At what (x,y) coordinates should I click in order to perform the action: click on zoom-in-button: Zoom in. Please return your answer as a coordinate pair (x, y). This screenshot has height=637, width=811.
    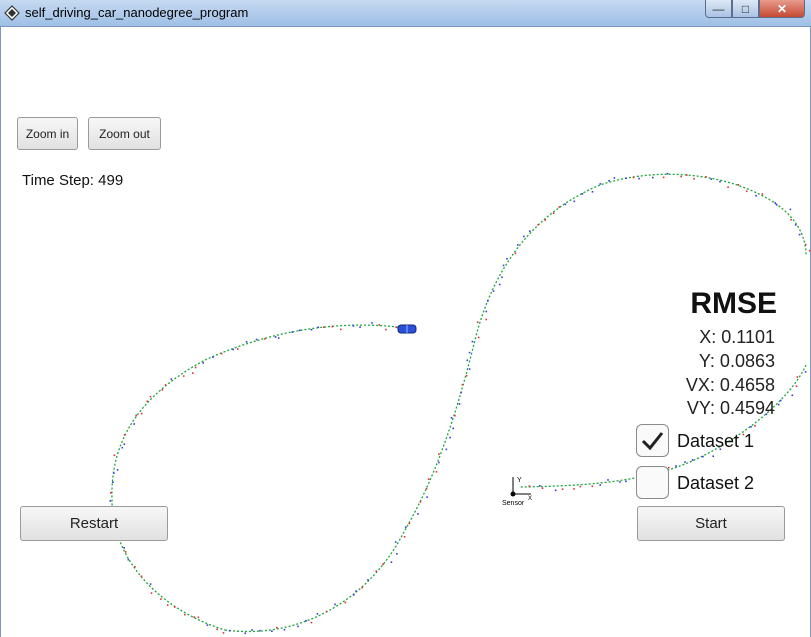
    Looking at the image, I should click on (47, 133).